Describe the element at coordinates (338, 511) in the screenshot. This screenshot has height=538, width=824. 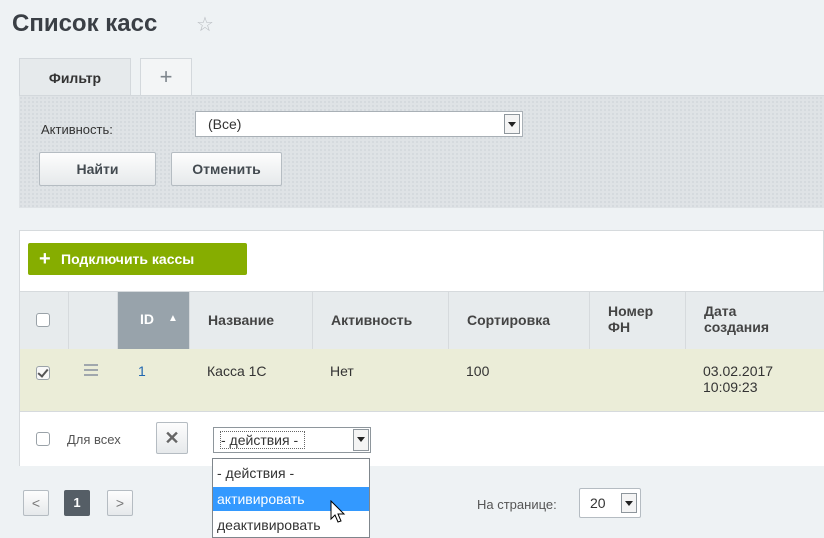
I see `mouse-cursor-icon` at that location.